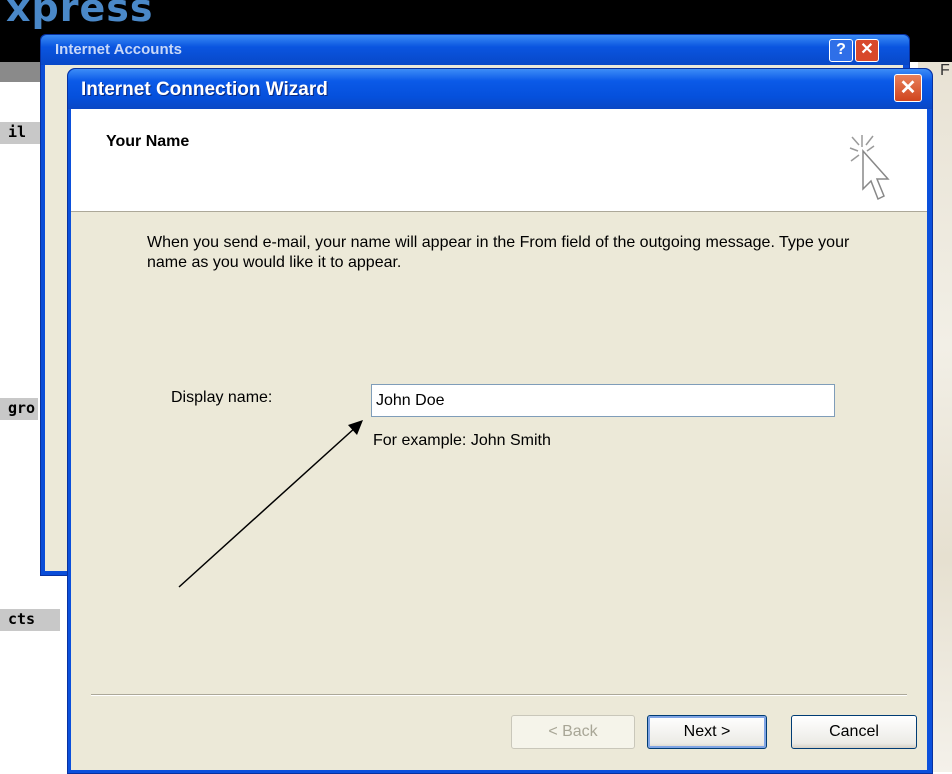  I want to click on page-title: Your Name, so click(148, 141).